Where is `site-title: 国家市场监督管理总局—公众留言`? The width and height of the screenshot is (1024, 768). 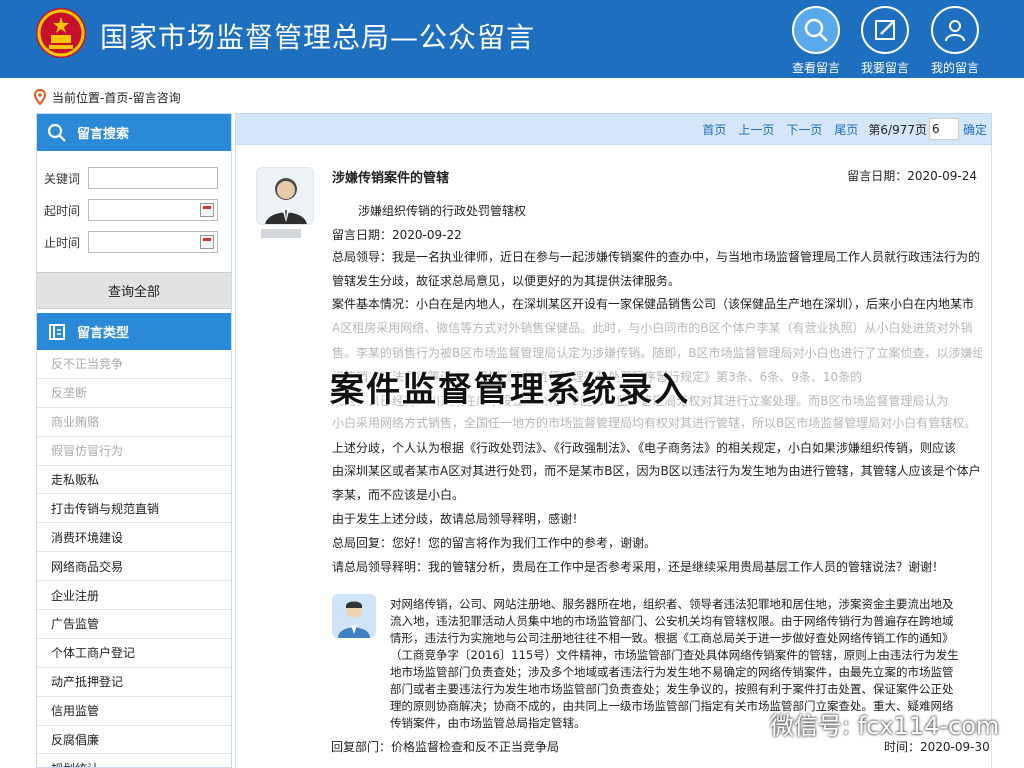
site-title: 国家市场监督管理总局—公众留言 is located at coordinates (318, 37).